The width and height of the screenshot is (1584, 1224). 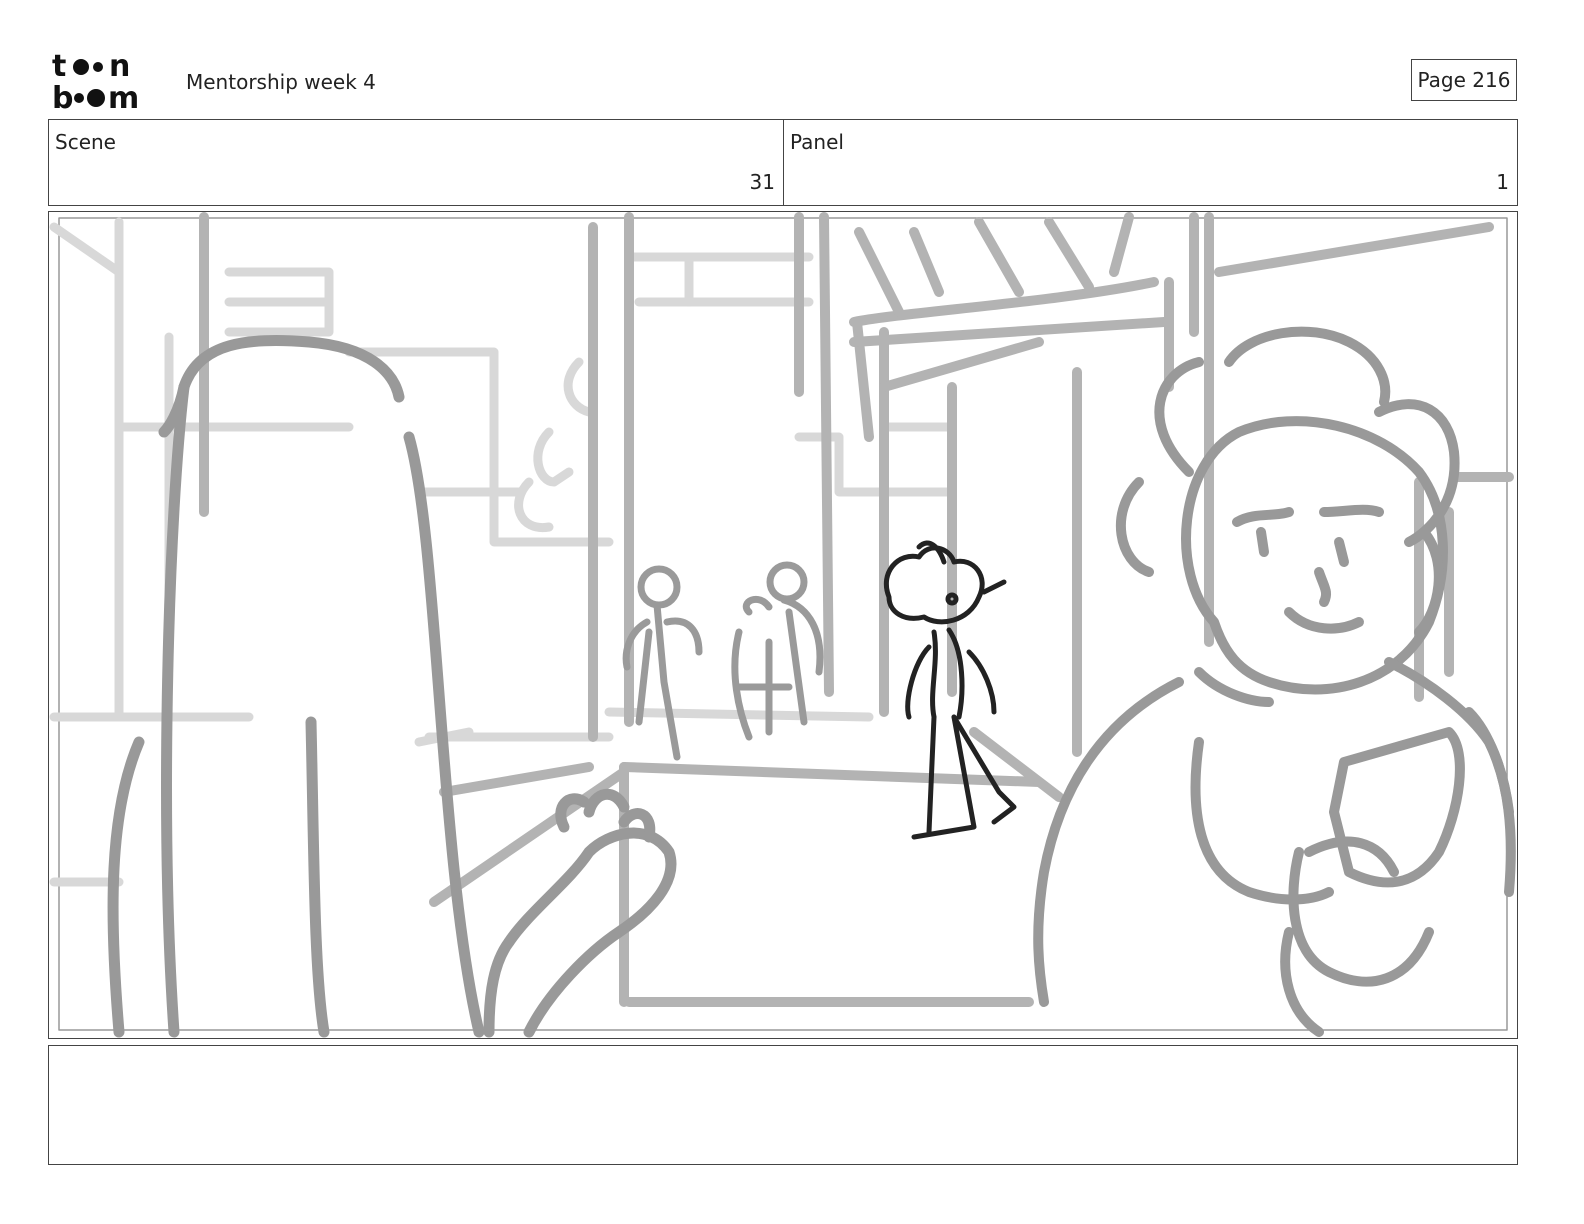 What do you see at coordinates (762, 182) in the screenshot?
I see `scene-number: 31` at bounding box center [762, 182].